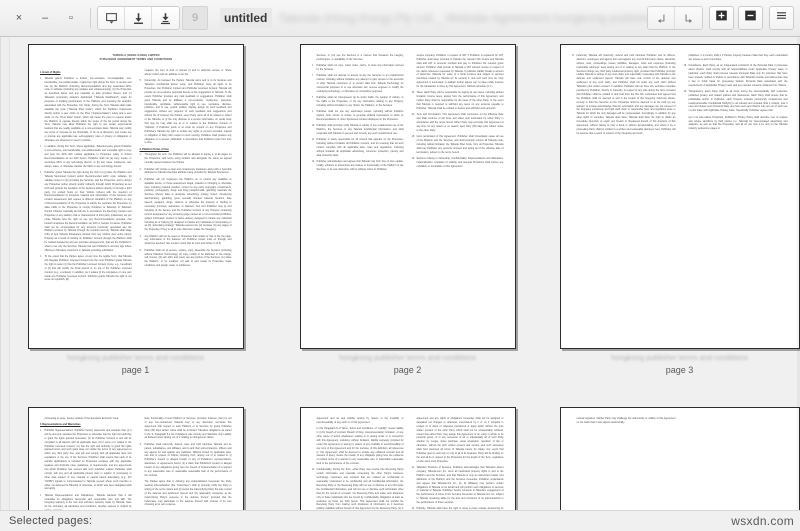 The width and height of the screenshot is (800, 531). I want to click on list-marker: 18., so click(685, 66).